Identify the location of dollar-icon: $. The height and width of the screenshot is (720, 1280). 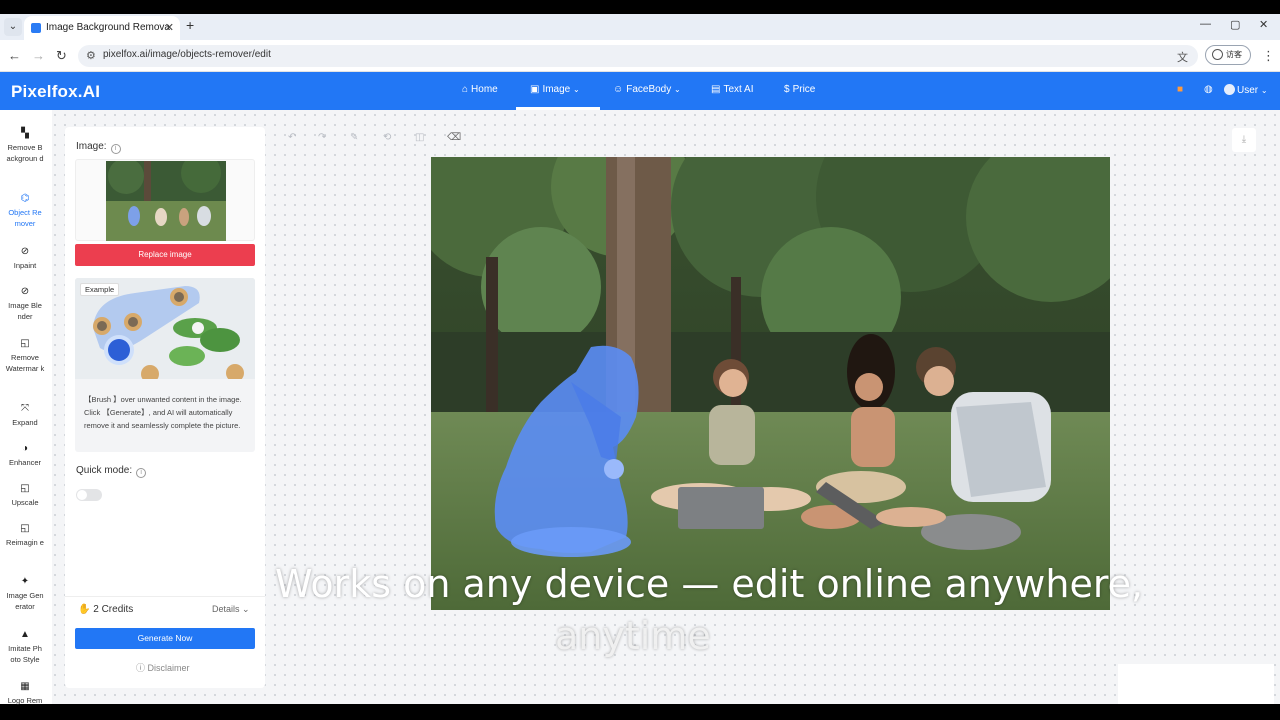
(787, 89).